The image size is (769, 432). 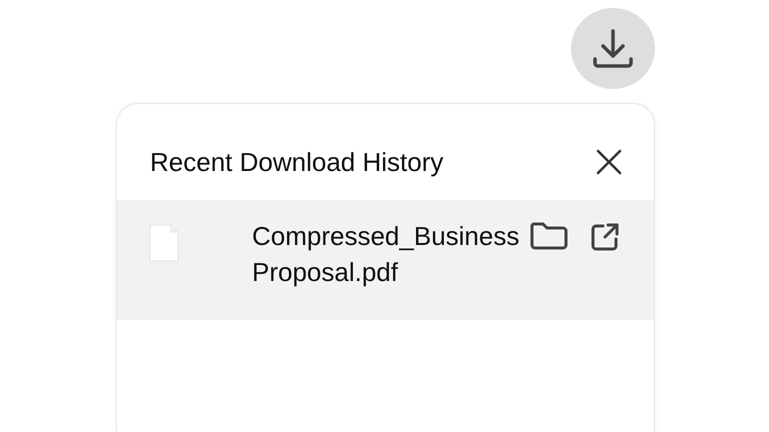 I want to click on close-button, so click(x=609, y=162).